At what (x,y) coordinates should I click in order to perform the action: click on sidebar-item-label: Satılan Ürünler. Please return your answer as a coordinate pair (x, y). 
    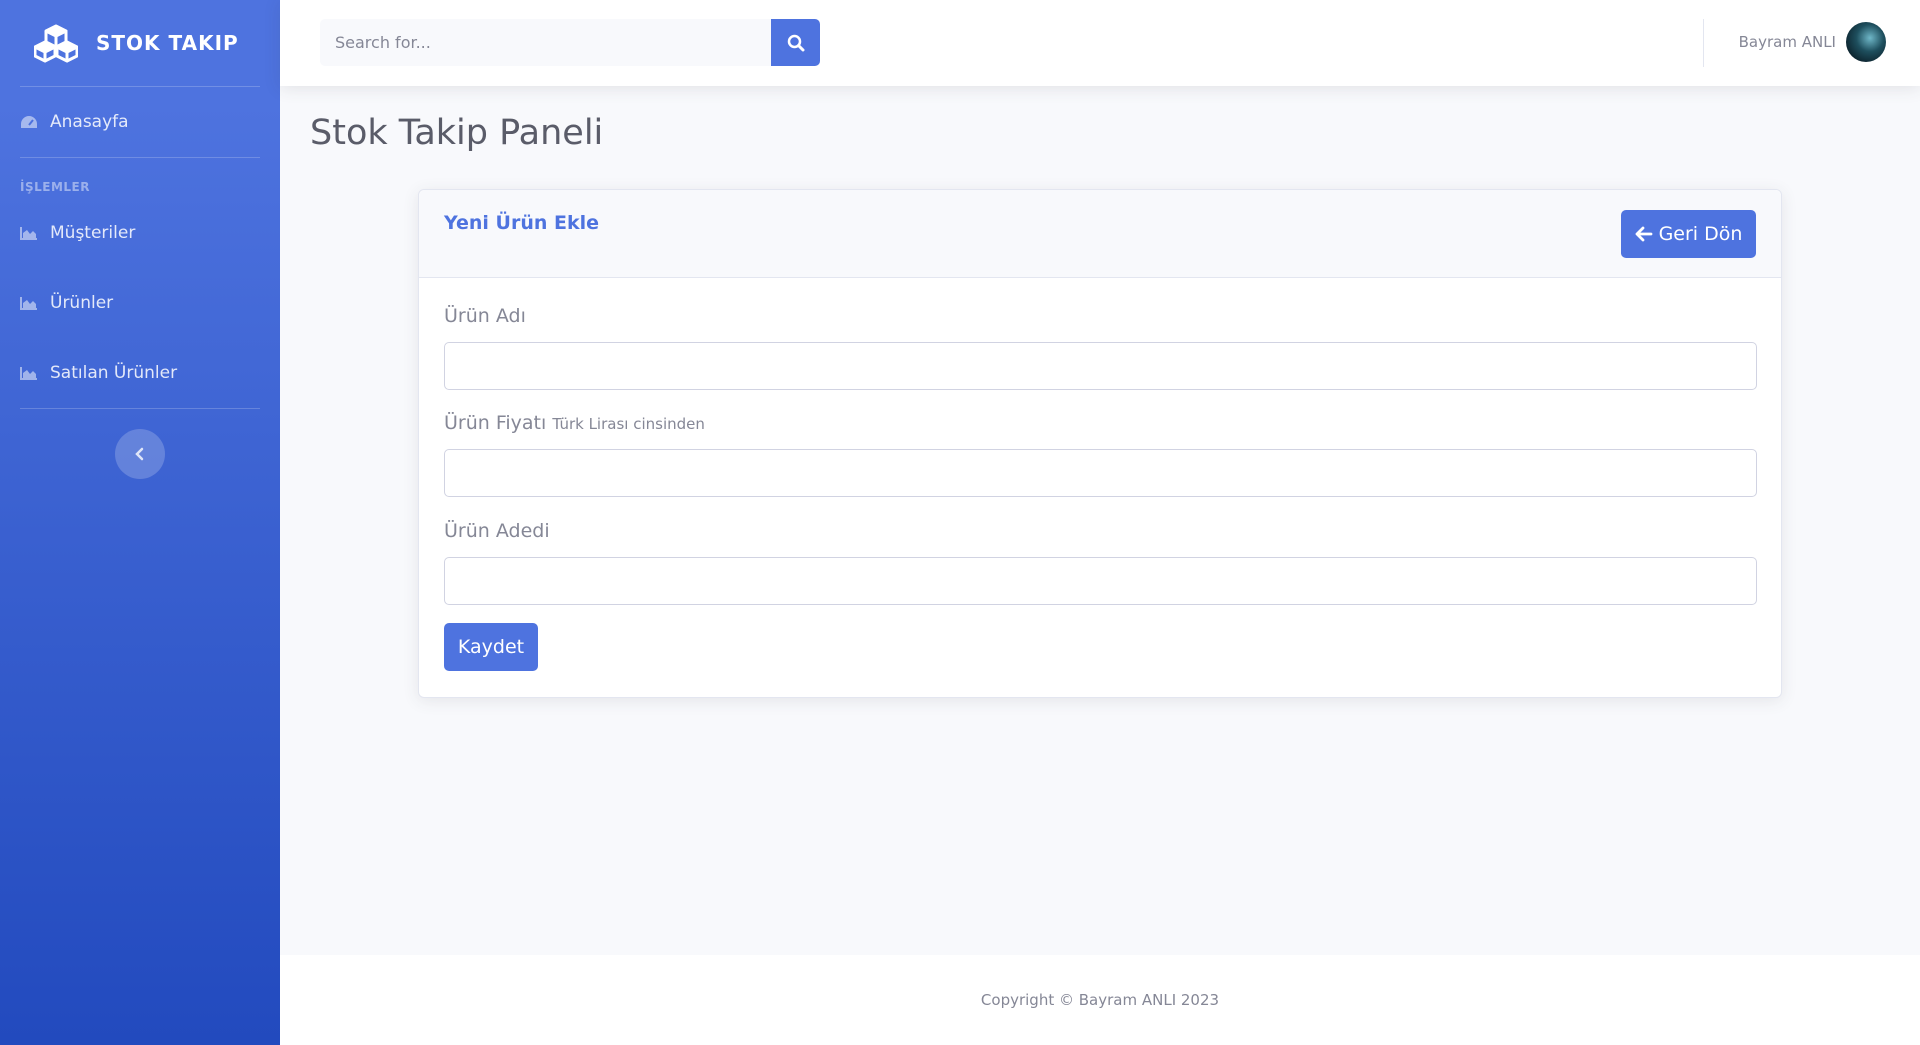
    Looking at the image, I should click on (114, 373).